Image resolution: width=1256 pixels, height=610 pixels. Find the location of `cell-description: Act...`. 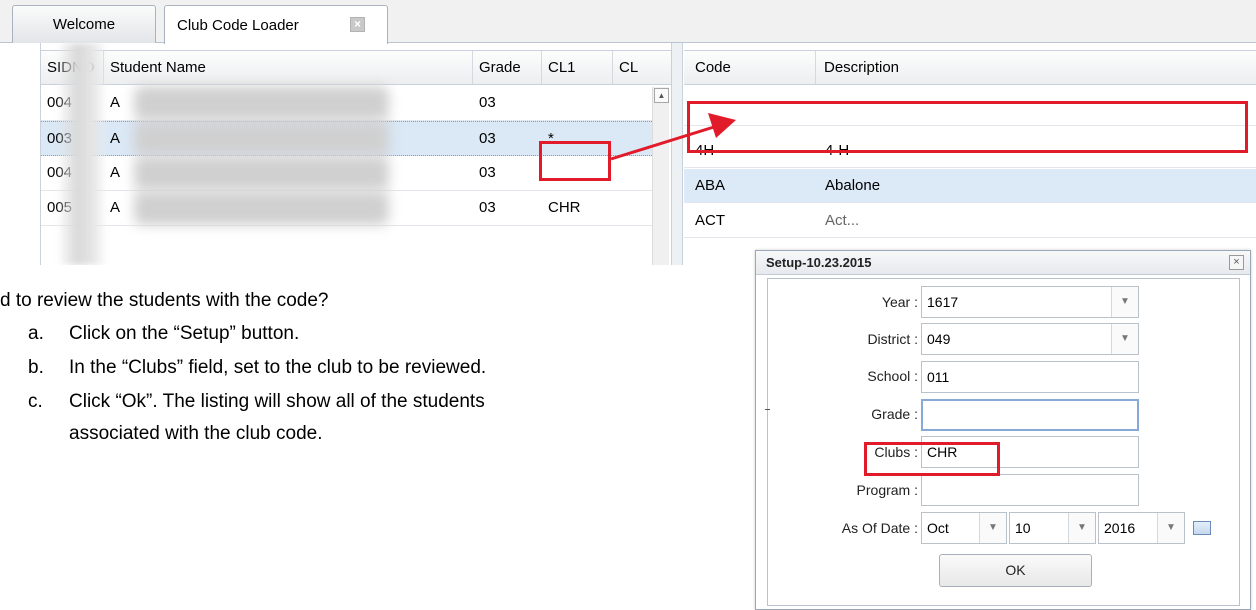

cell-description: Act... is located at coordinates (842, 220).